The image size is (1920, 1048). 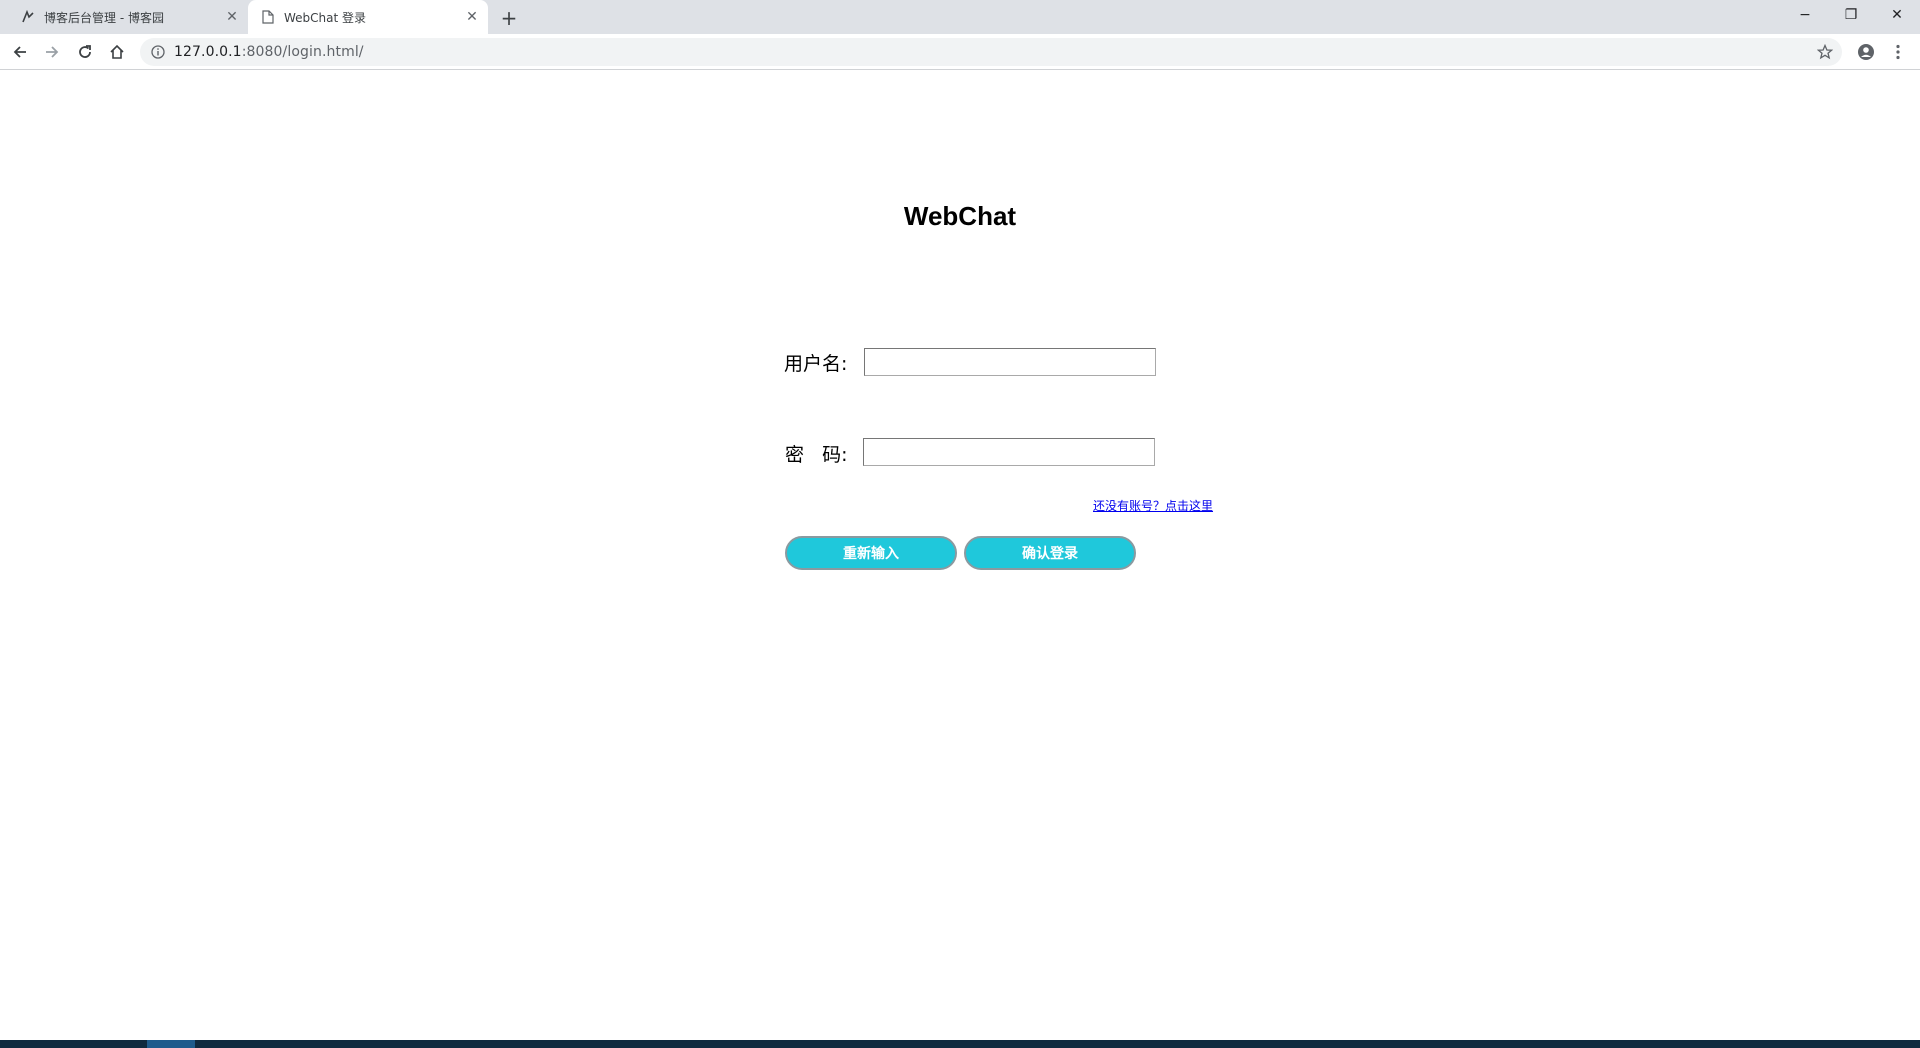 I want to click on home-icon, so click(x=117, y=51).